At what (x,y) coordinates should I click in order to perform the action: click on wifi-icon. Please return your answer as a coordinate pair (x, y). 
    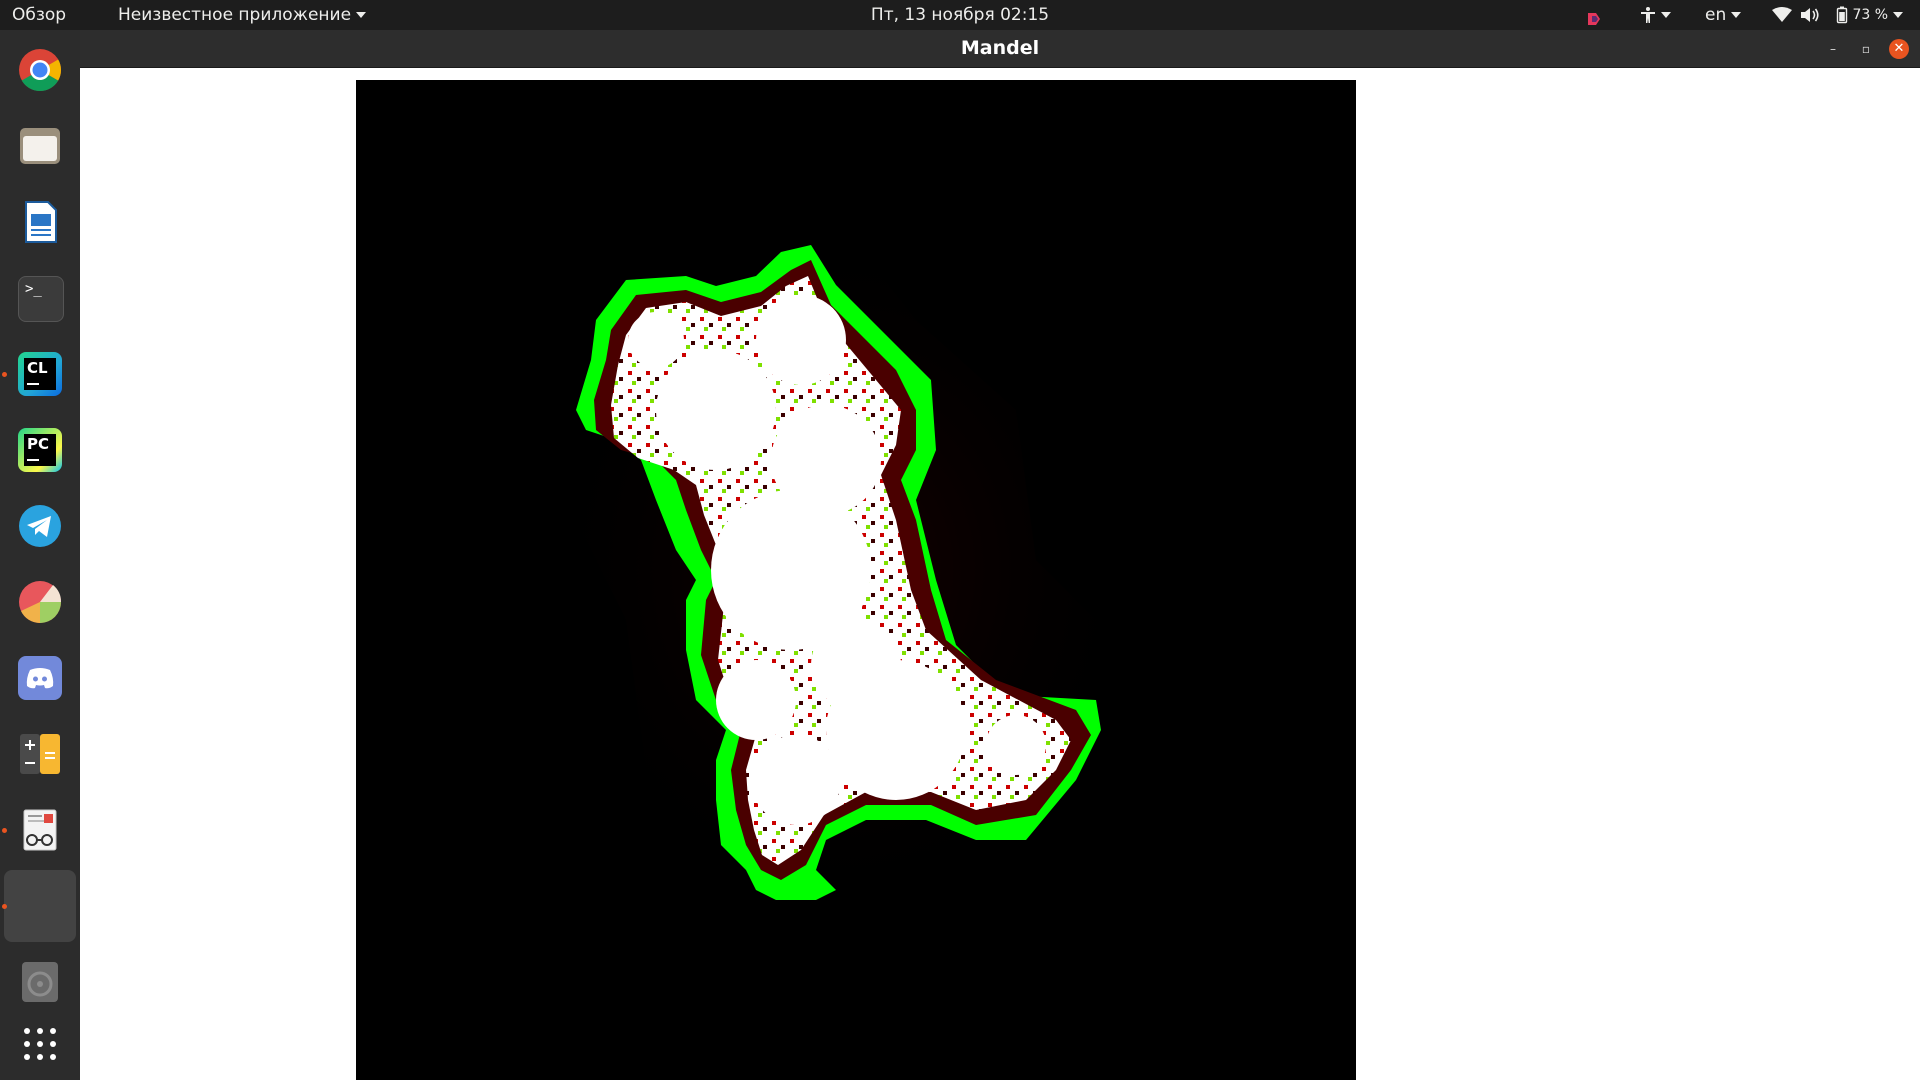
    Looking at the image, I should click on (1782, 15).